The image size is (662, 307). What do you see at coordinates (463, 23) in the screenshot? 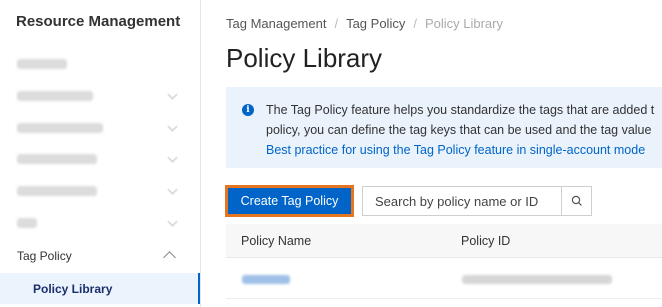
I see `breadcrumb-item-current: Policy Library` at bounding box center [463, 23].